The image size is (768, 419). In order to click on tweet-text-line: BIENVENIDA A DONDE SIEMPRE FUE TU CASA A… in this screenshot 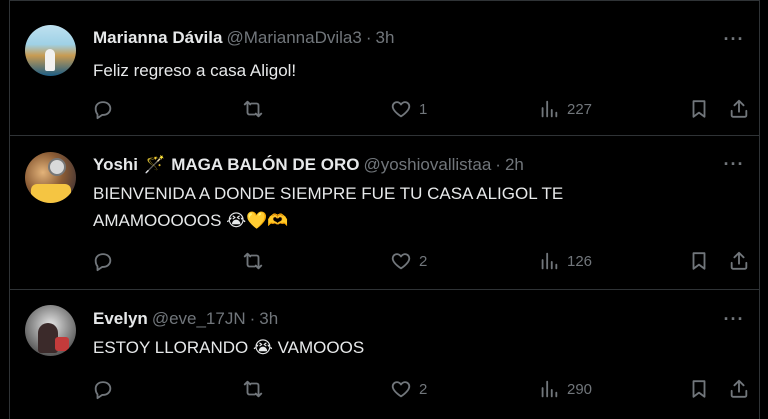, I will do `click(328, 193)`.